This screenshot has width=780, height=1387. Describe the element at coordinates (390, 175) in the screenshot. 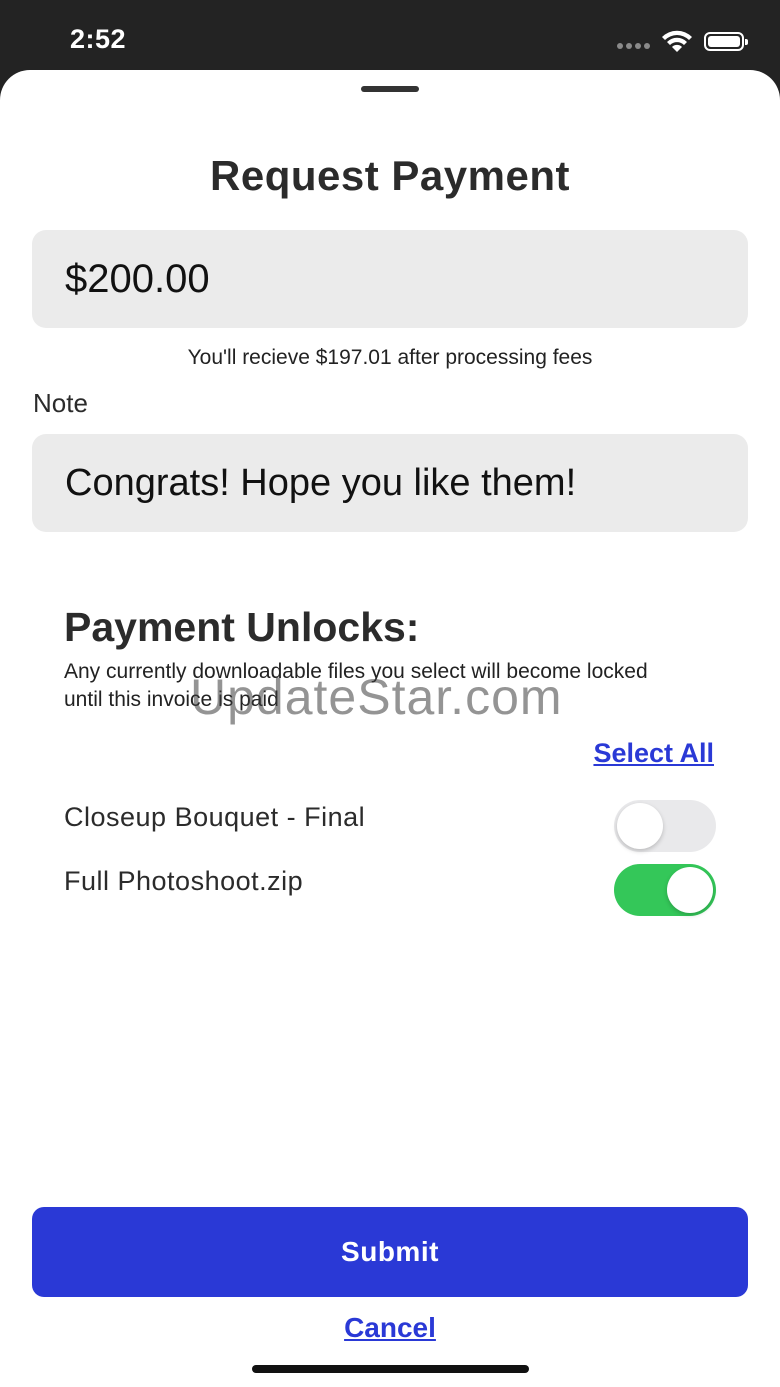

I see `page-title: Request Payment` at that location.